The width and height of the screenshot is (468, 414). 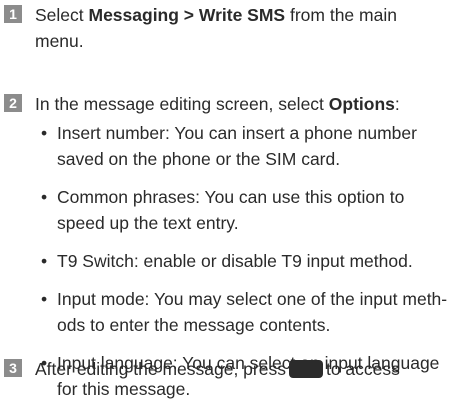 I want to click on step-number: 2, so click(x=13, y=103).